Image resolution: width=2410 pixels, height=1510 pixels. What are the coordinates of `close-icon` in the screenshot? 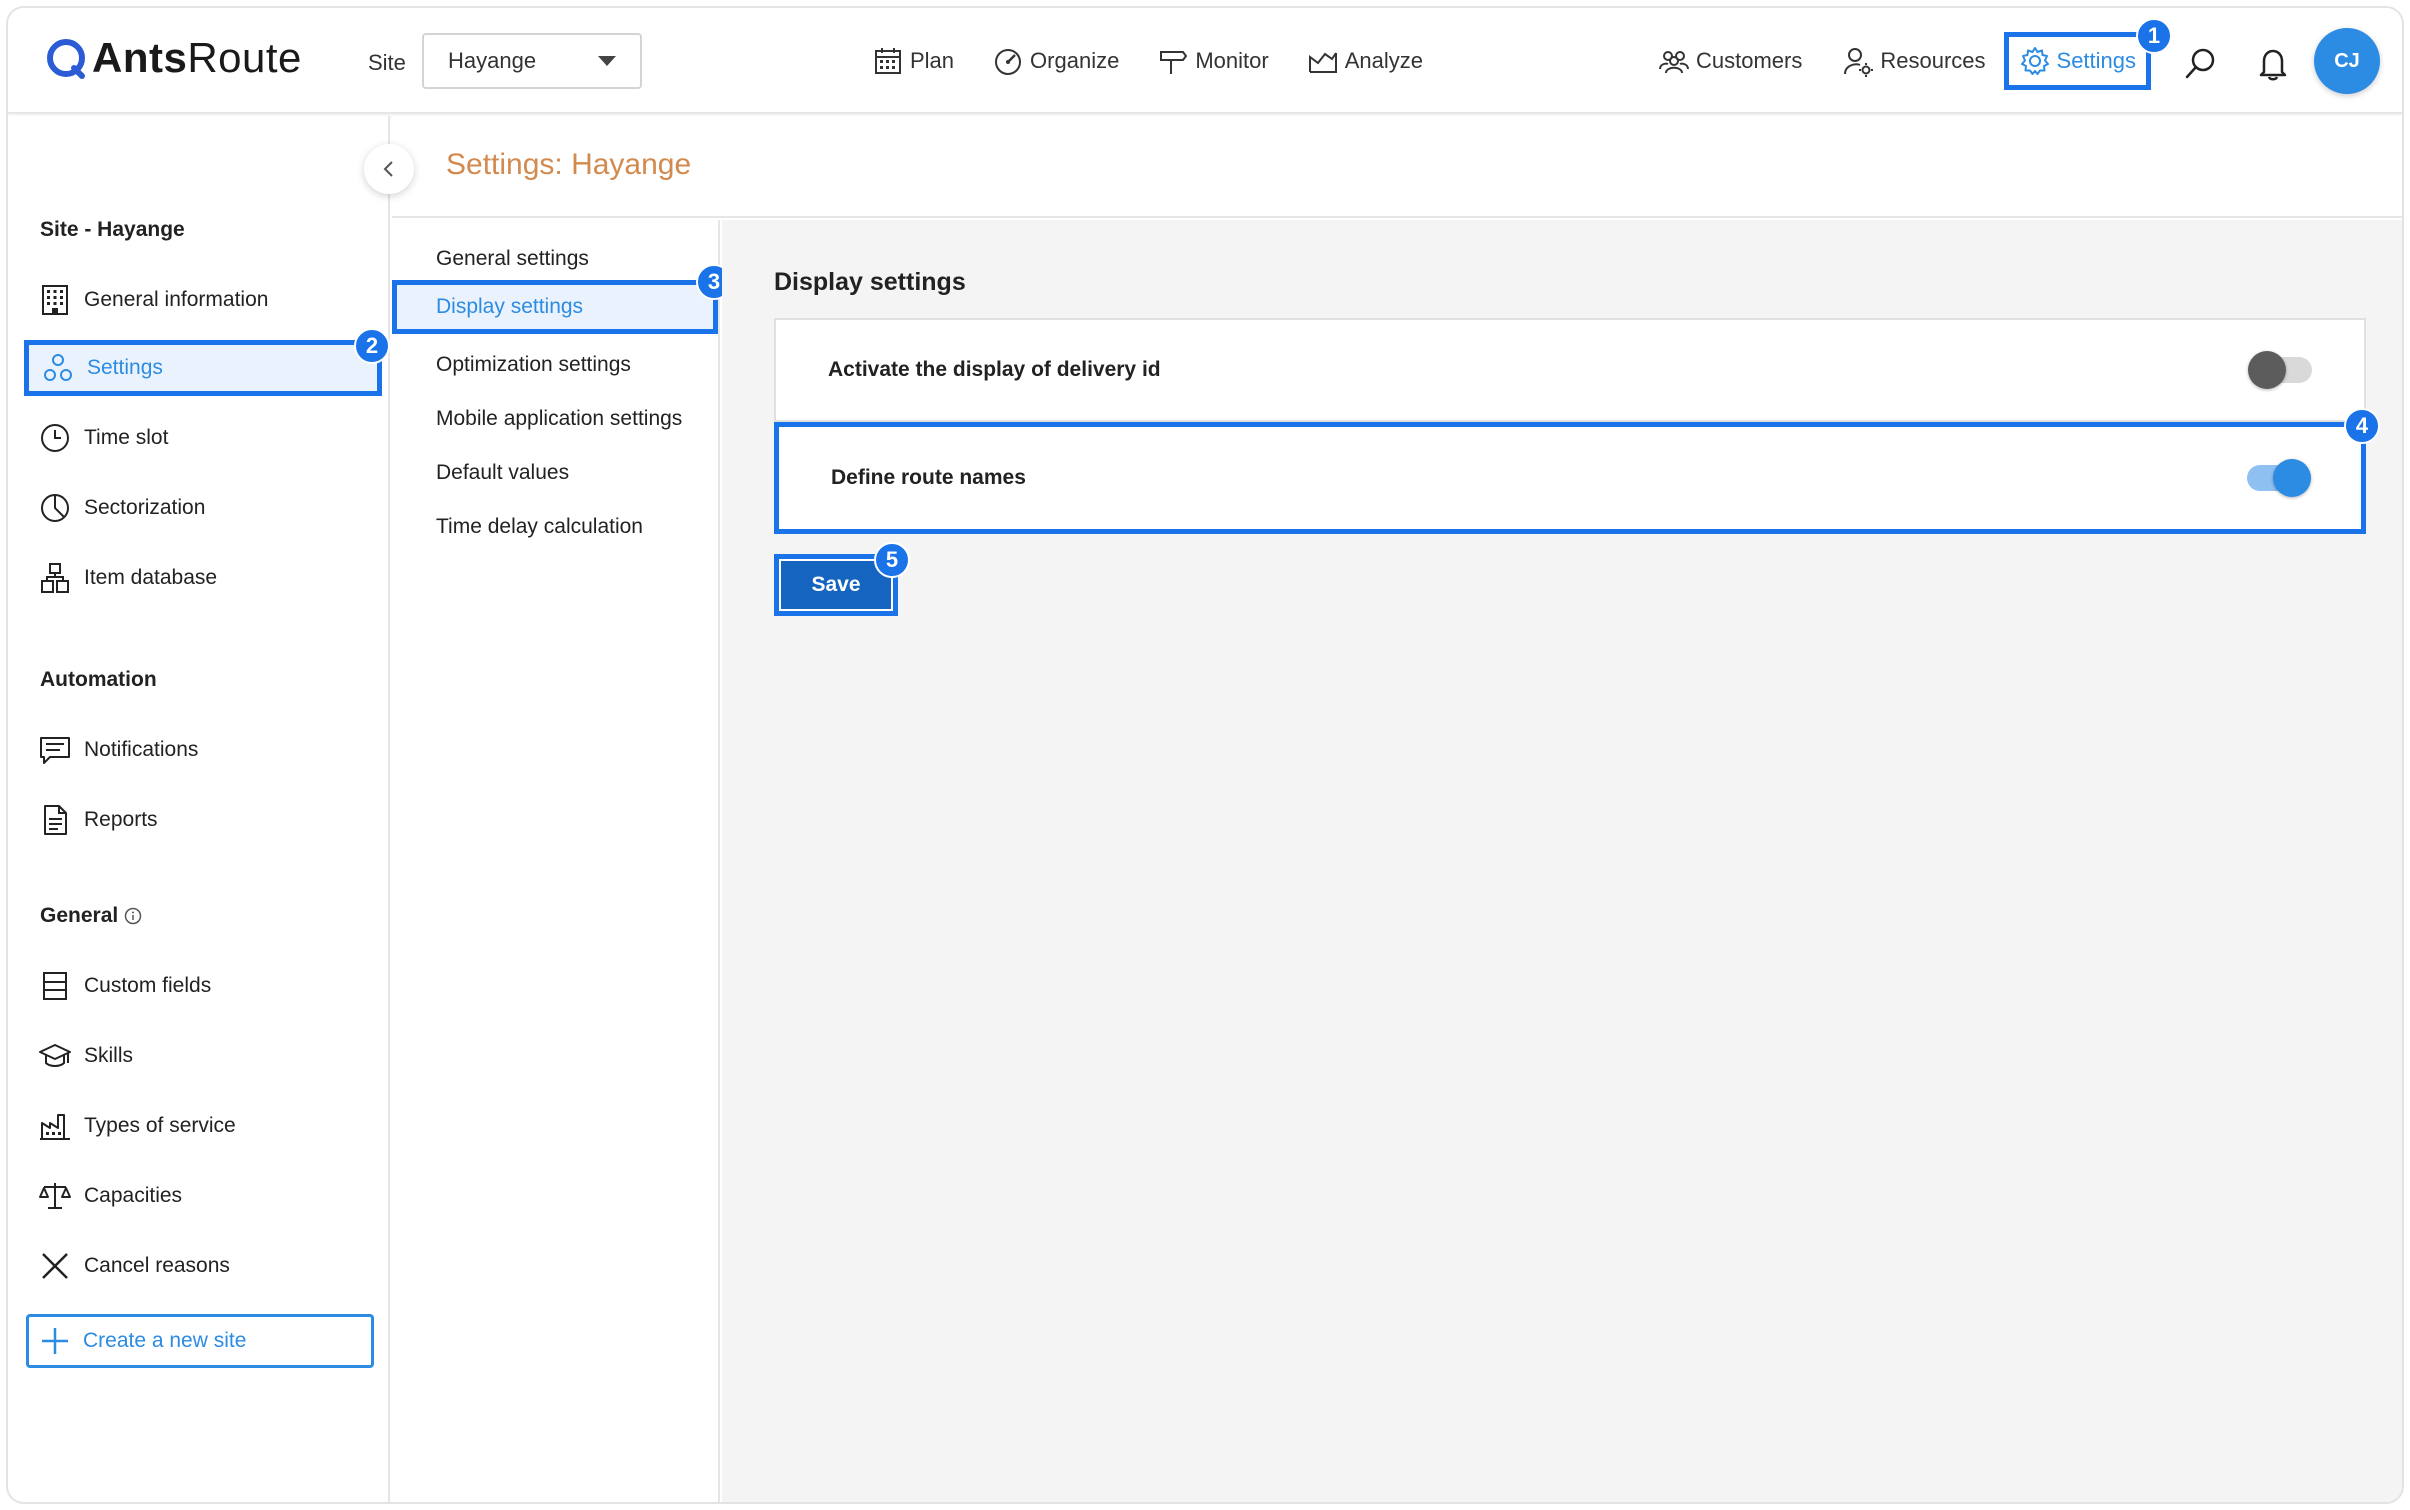 It's located at (55, 1266).